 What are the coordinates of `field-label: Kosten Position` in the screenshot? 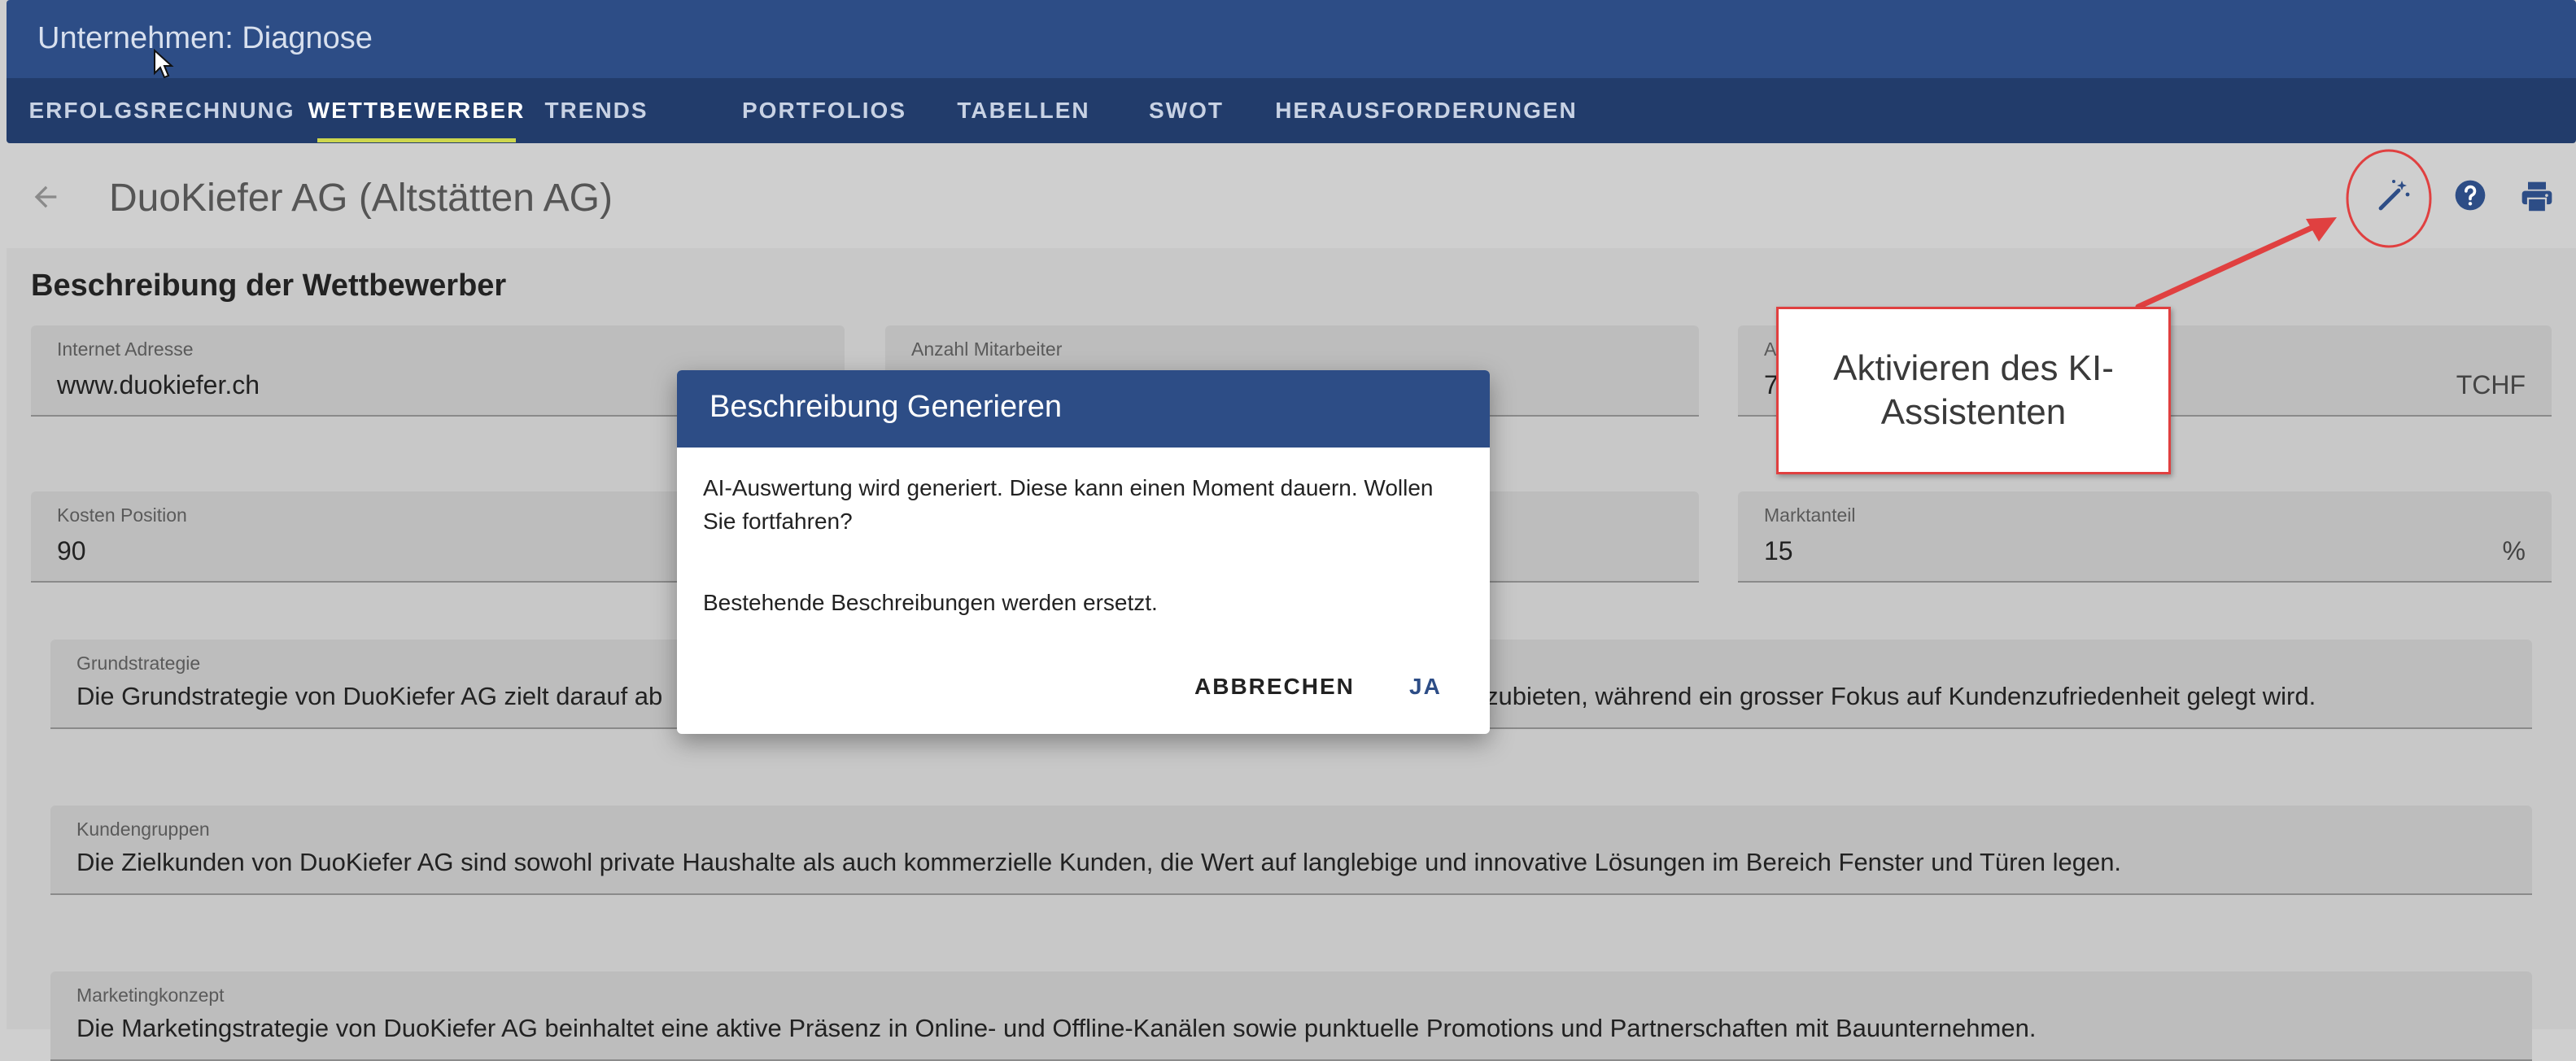 It's located at (122, 515).